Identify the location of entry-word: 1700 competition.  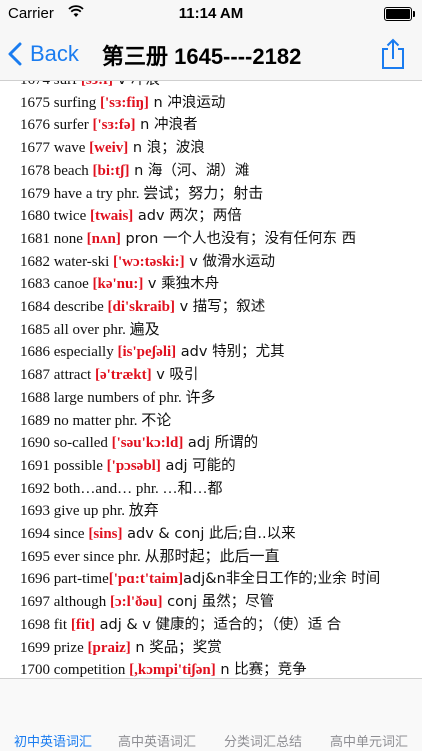
(75, 670).